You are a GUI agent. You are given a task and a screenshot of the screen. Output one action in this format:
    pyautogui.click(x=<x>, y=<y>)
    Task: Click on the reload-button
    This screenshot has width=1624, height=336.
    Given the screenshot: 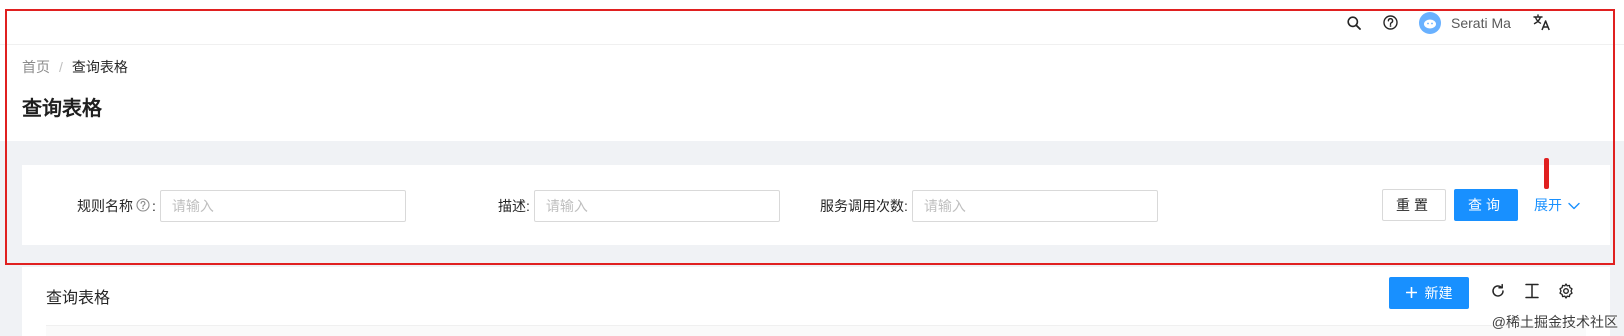 What is the action you would take?
    pyautogui.click(x=1498, y=293)
    